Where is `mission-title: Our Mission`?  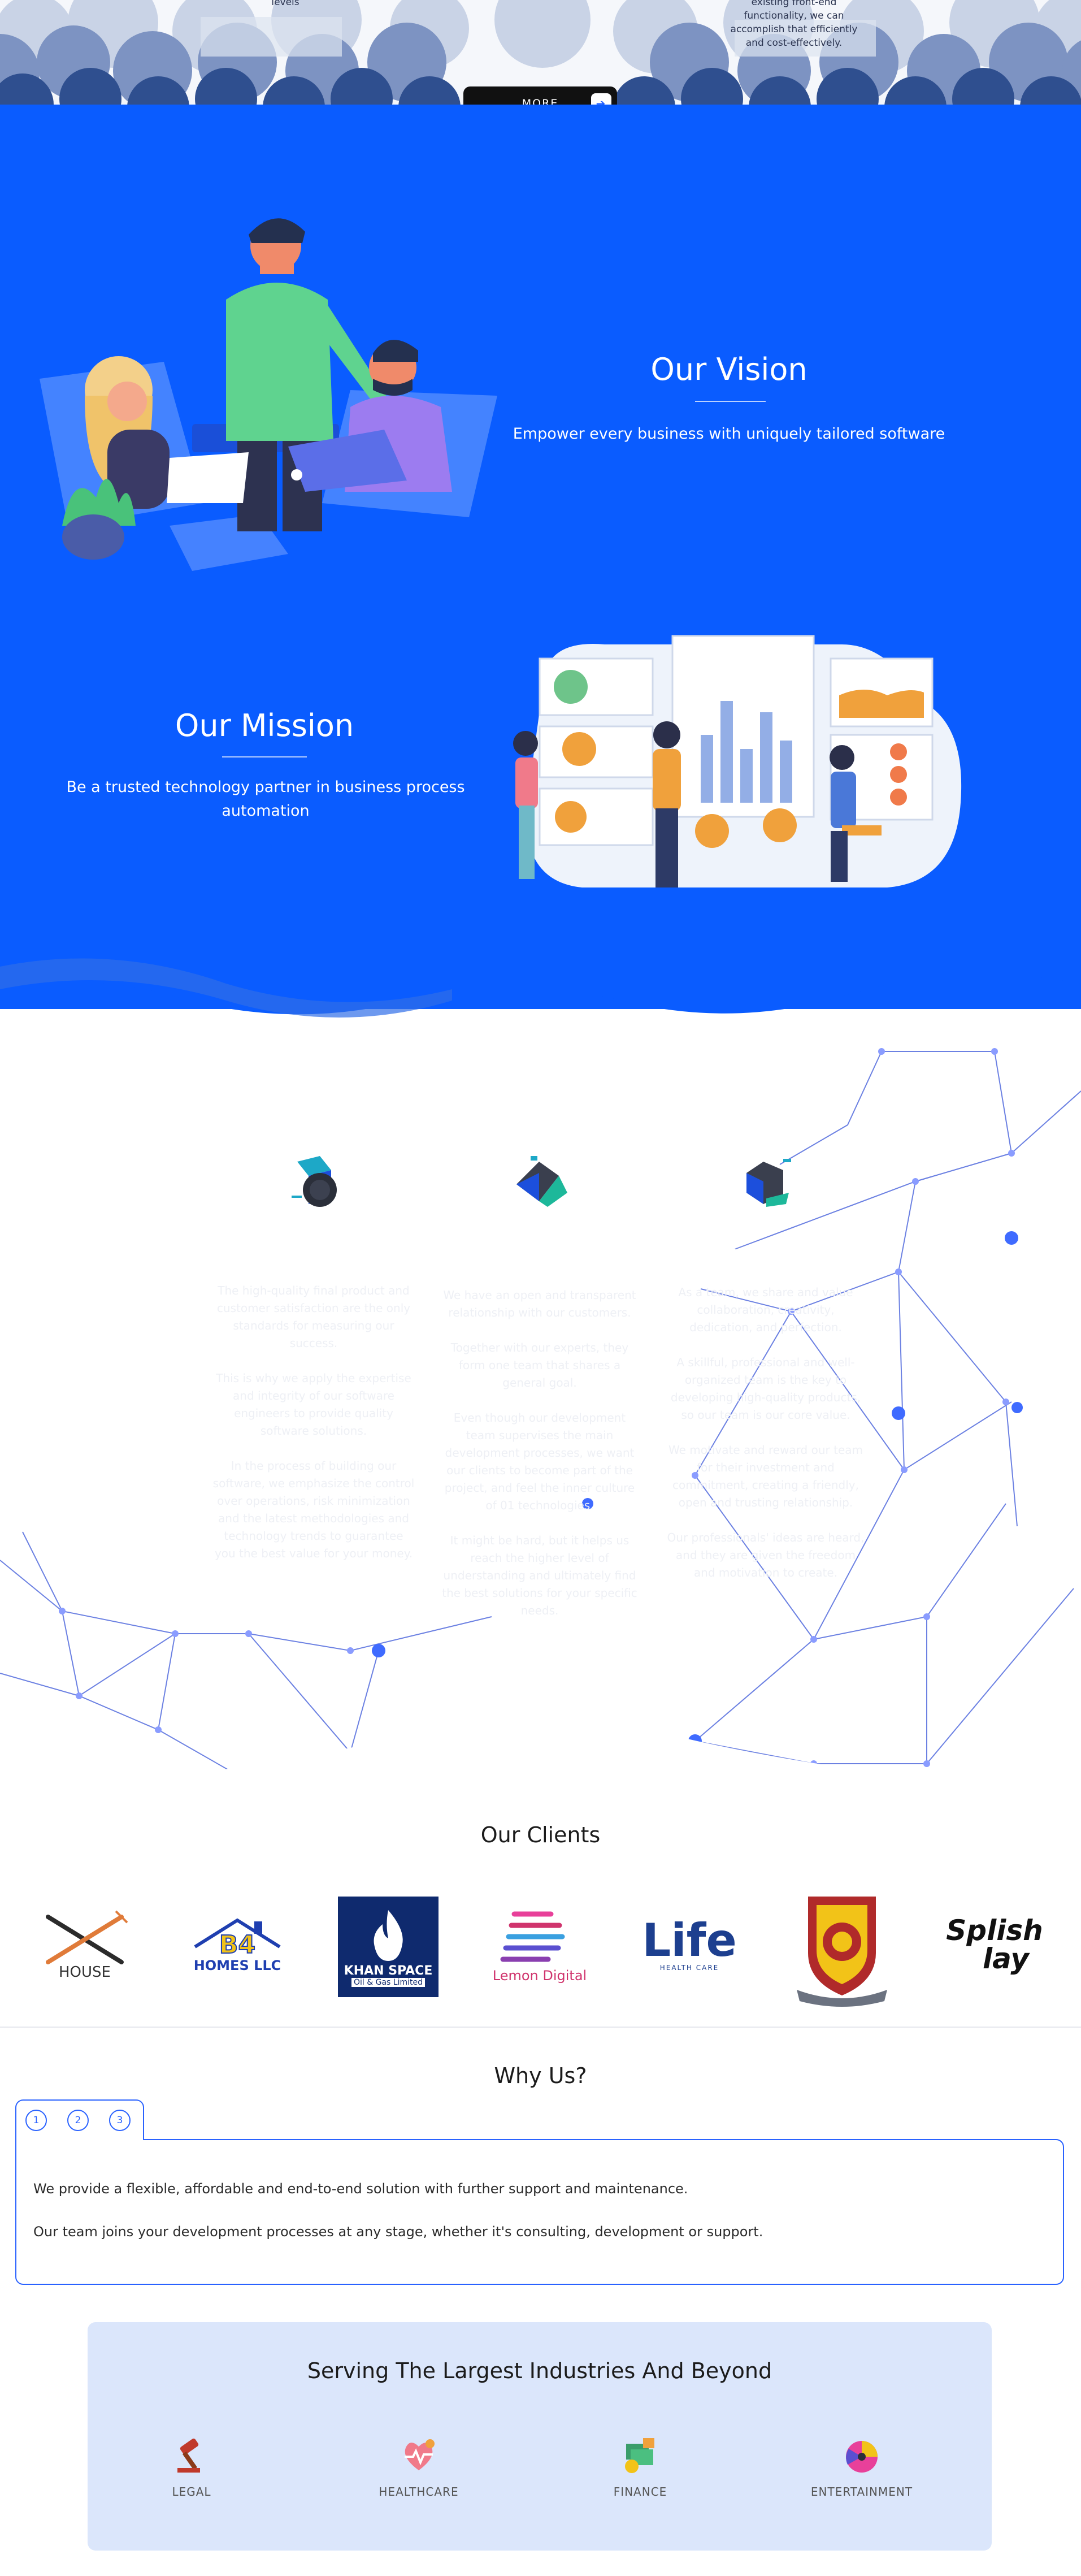 mission-title: Our Mission is located at coordinates (264, 725).